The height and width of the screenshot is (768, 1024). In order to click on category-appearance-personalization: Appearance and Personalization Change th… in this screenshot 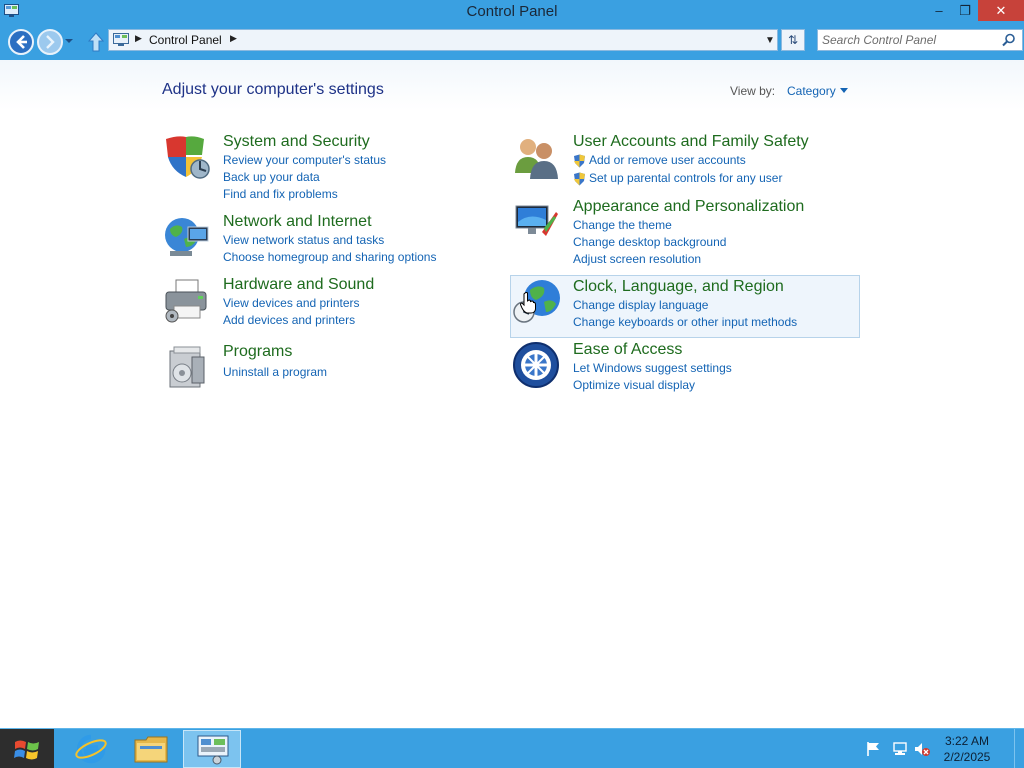, I will do `click(672, 233)`.